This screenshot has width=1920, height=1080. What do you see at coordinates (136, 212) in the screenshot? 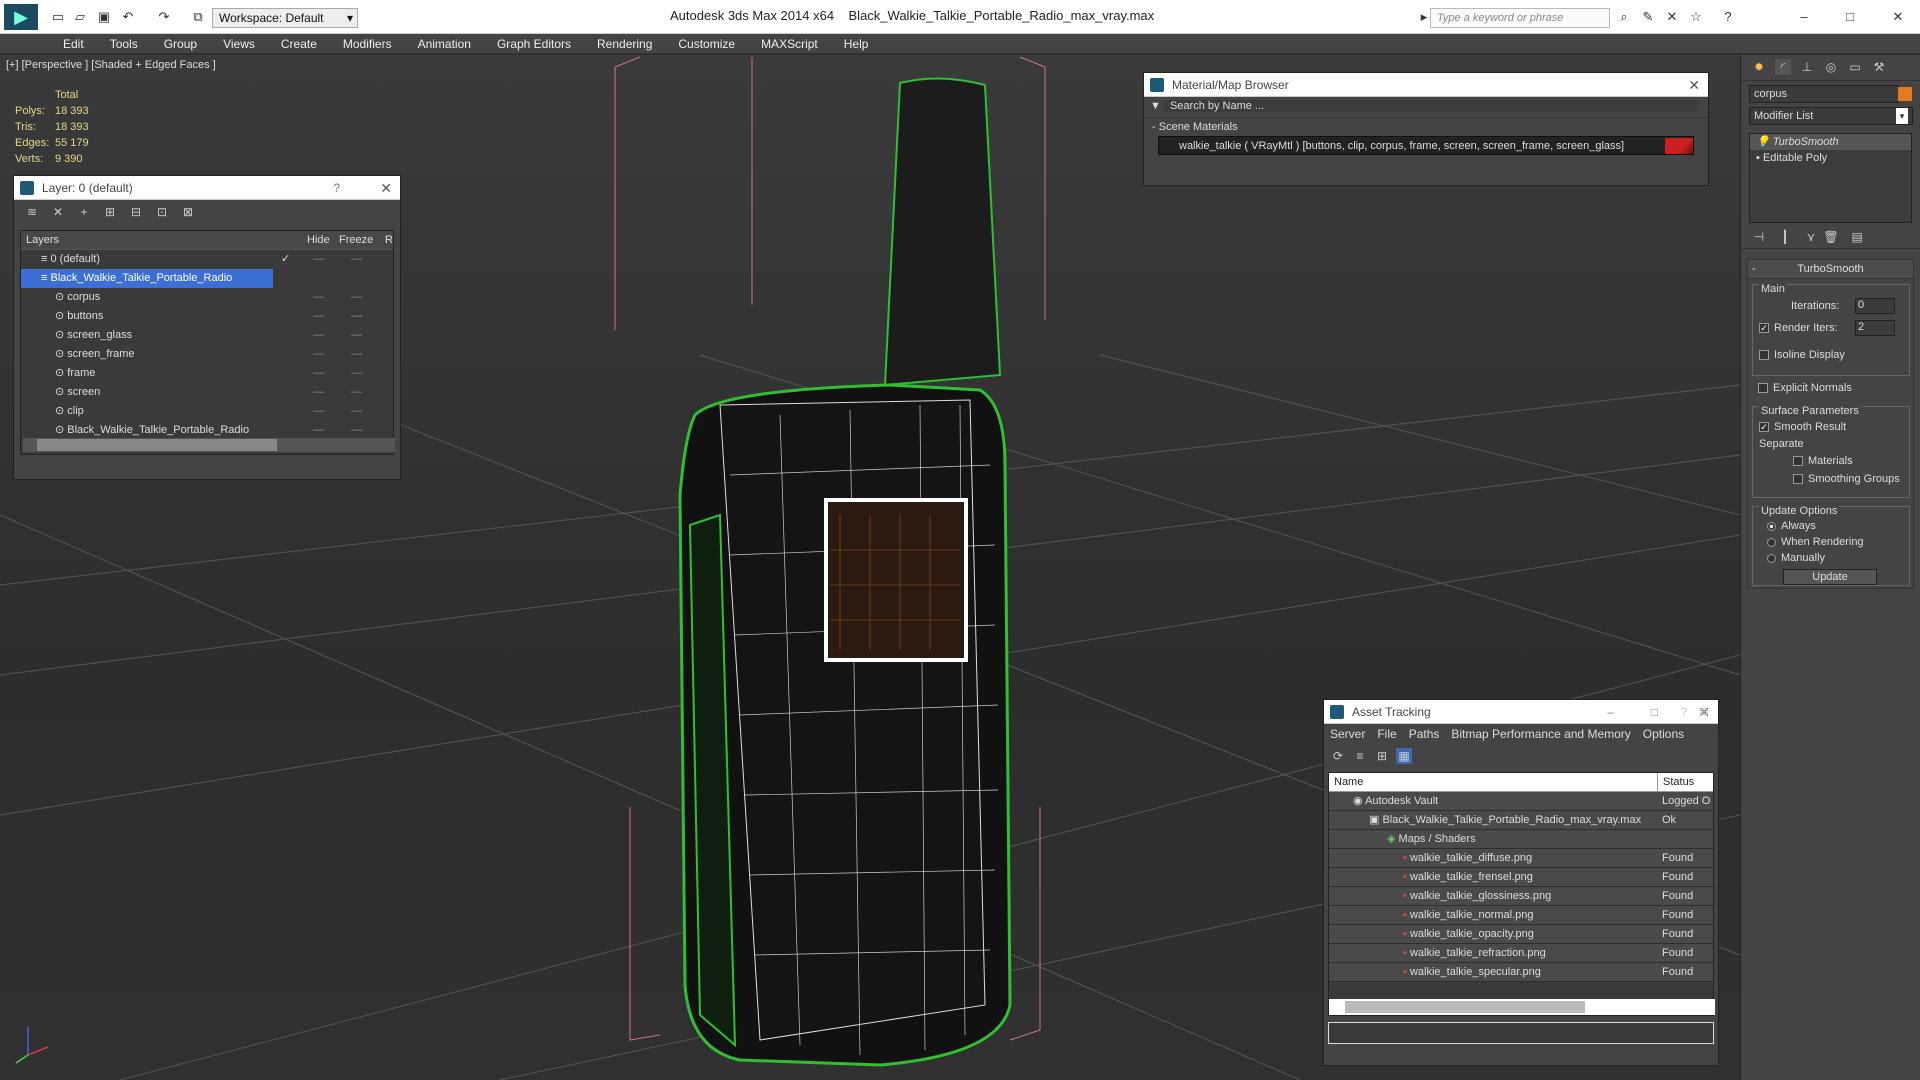
I see `highlight-icon: ⊟` at bounding box center [136, 212].